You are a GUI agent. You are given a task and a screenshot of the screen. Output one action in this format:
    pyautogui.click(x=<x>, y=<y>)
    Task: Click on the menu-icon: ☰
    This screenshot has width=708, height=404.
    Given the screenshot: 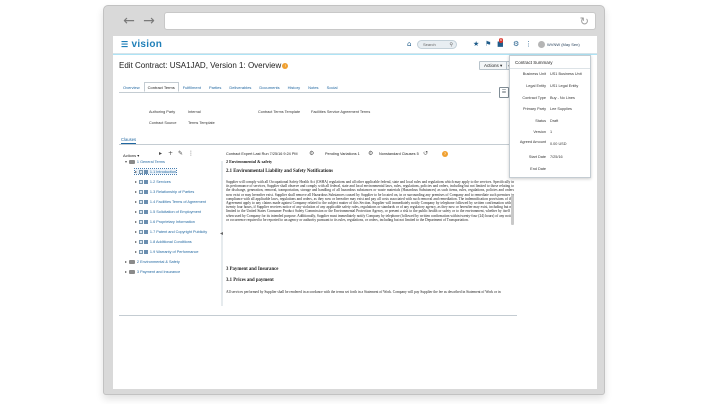 What is the action you would take?
    pyautogui.click(x=124, y=44)
    